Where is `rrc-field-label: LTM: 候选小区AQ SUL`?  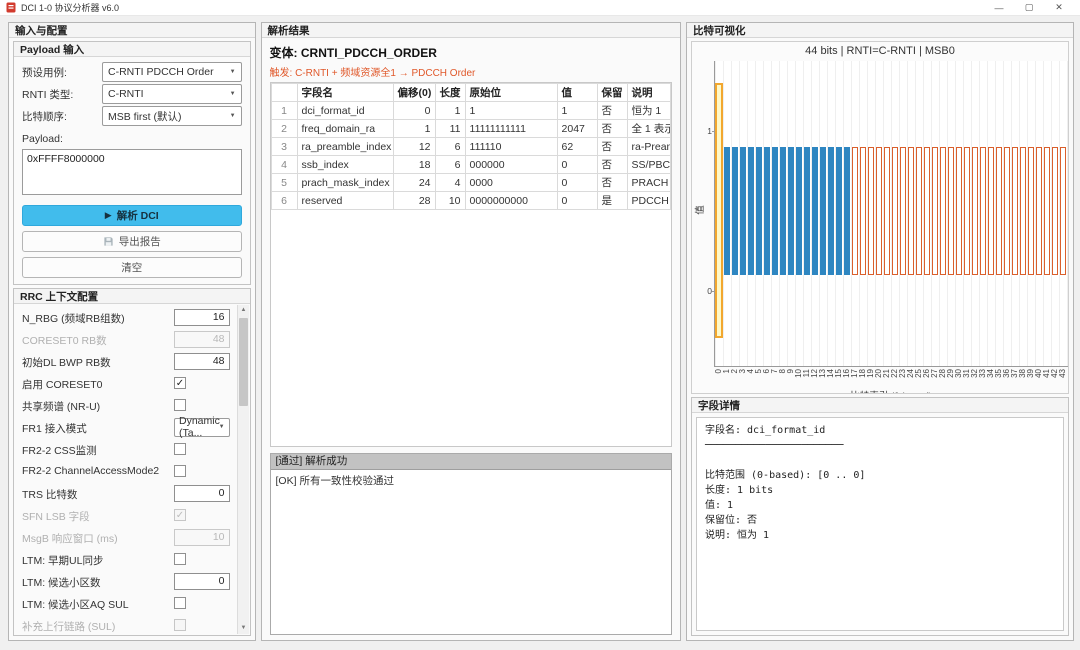 rrc-field-label: LTM: 候选小区AQ SUL is located at coordinates (75, 605).